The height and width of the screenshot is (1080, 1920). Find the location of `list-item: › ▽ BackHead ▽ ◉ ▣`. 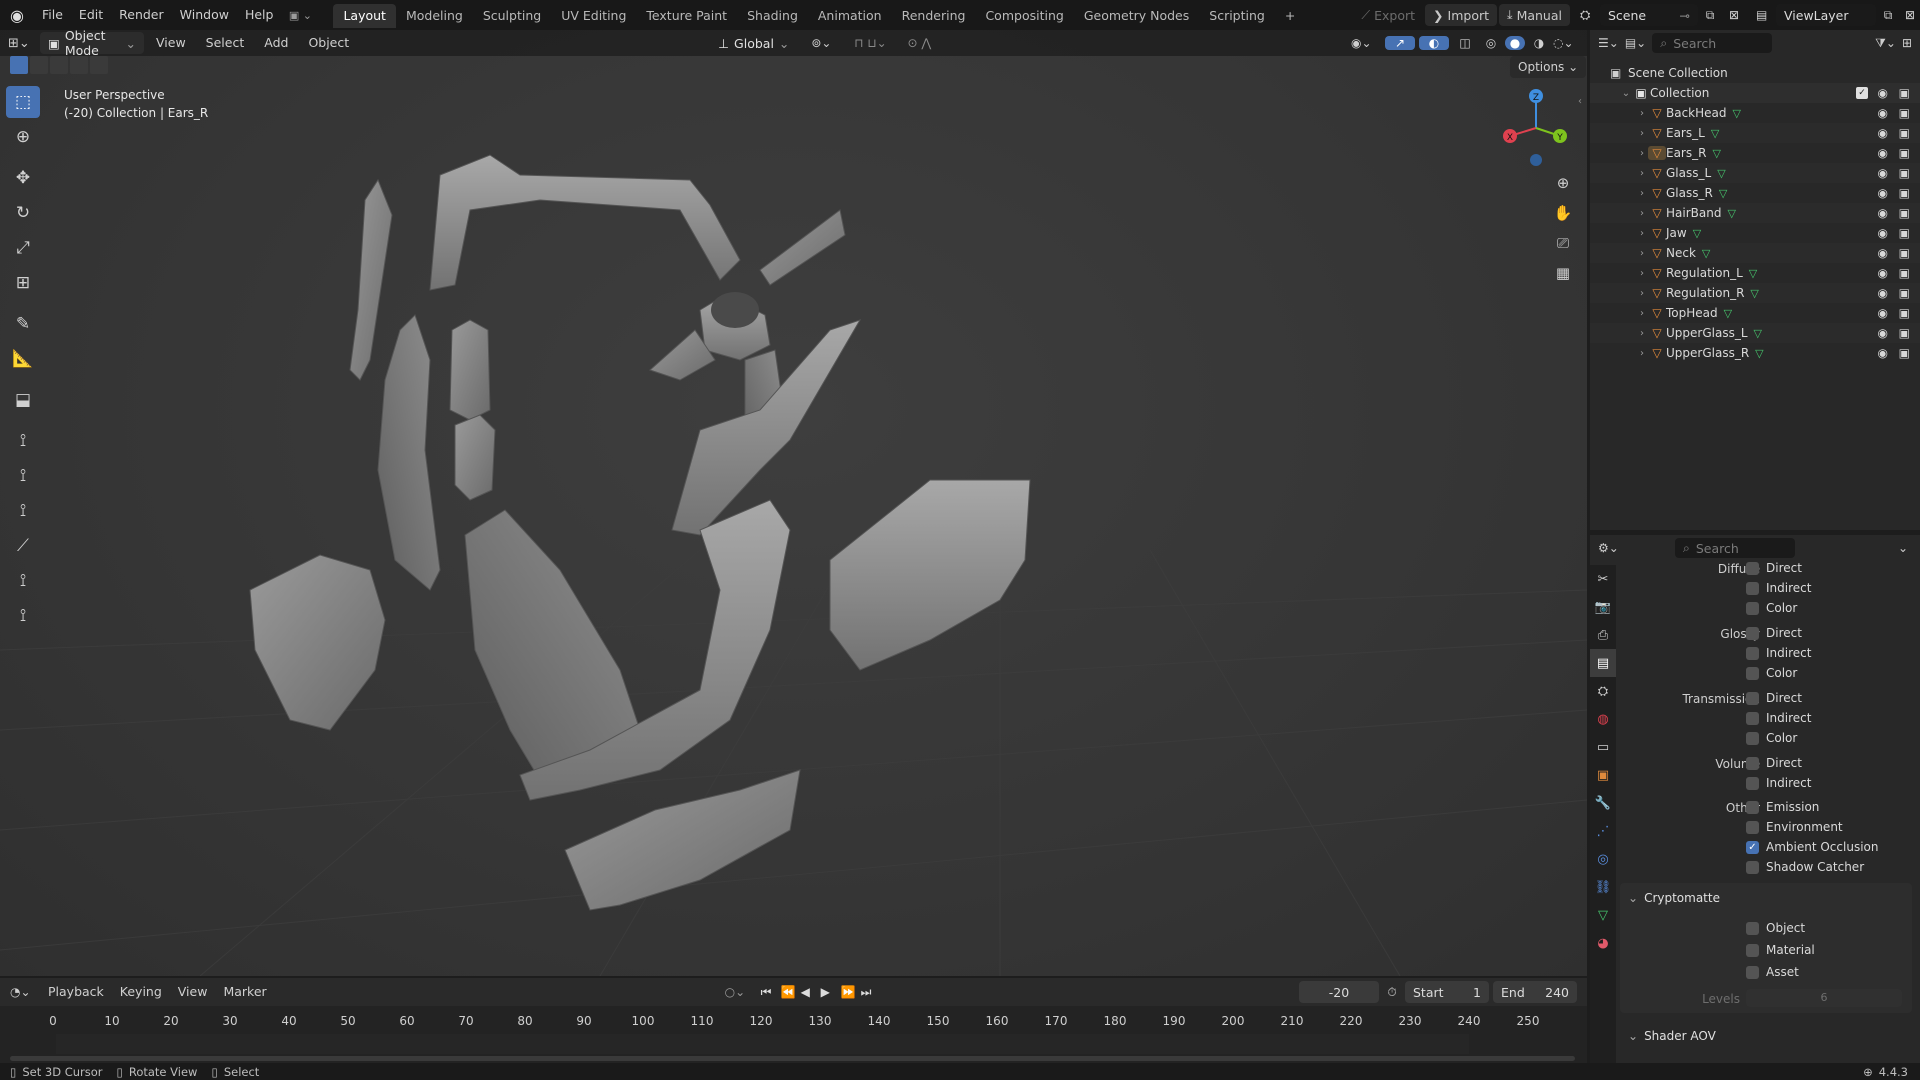

list-item: › ▽ BackHead ▽ ◉ ▣ is located at coordinates (1755, 113).